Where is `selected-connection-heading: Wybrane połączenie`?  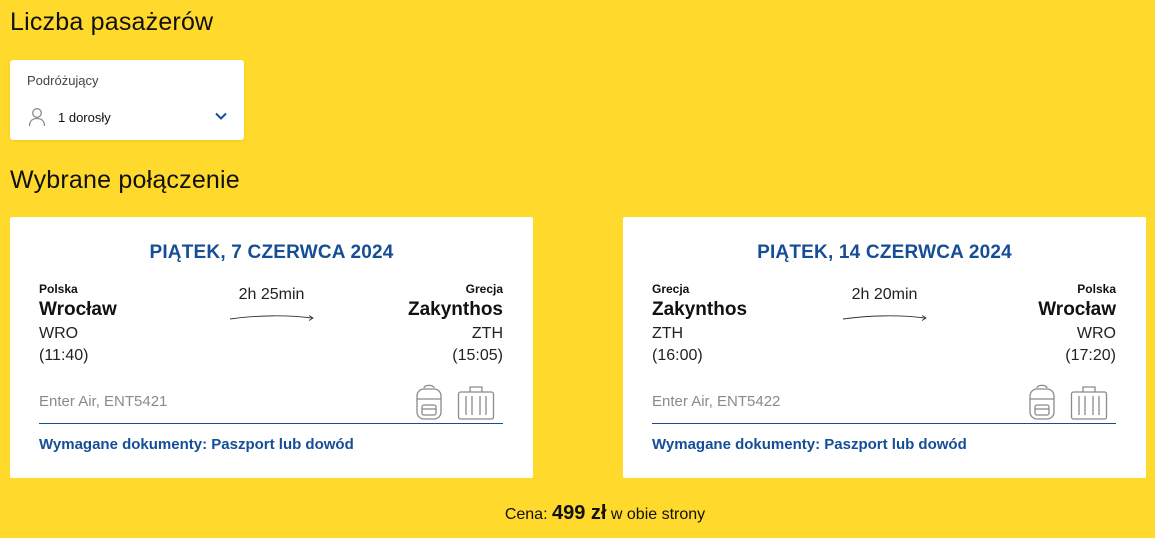
selected-connection-heading: Wybrane połączenie is located at coordinates (125, 180).